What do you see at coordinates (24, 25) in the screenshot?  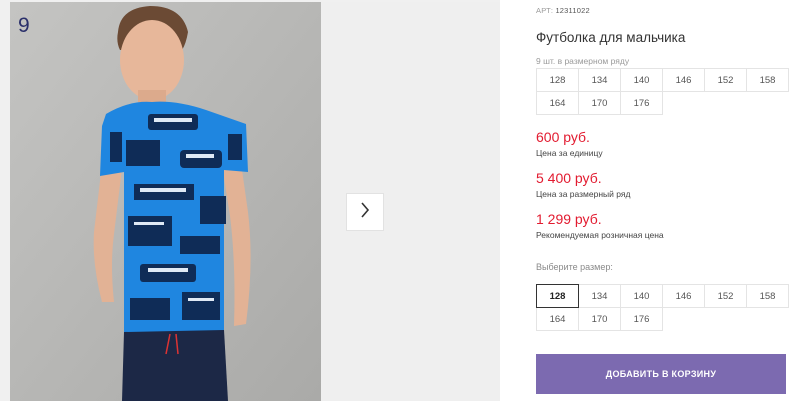 I see `image-index: 9` at bounding box center [24, 25].